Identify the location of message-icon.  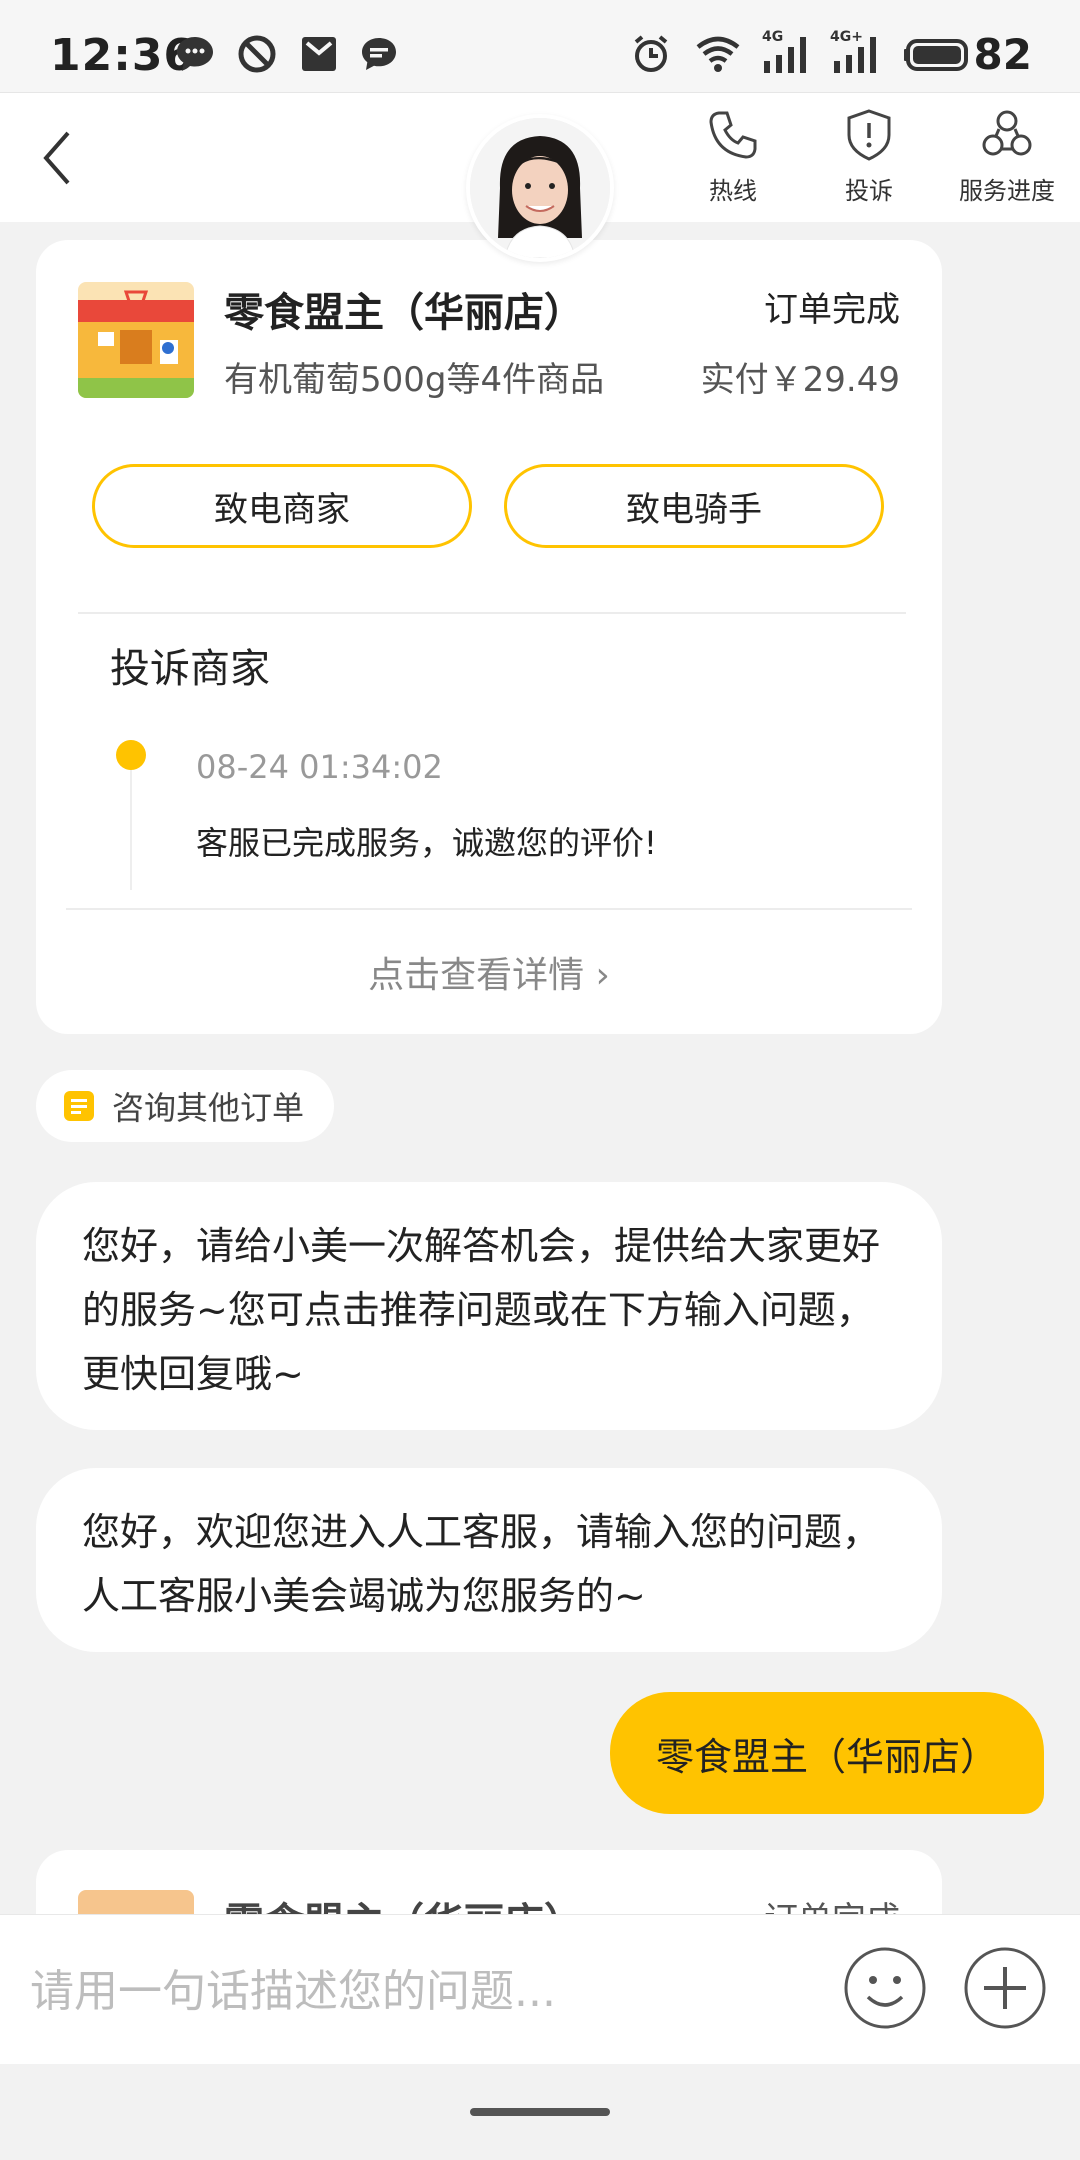
(379, 54).